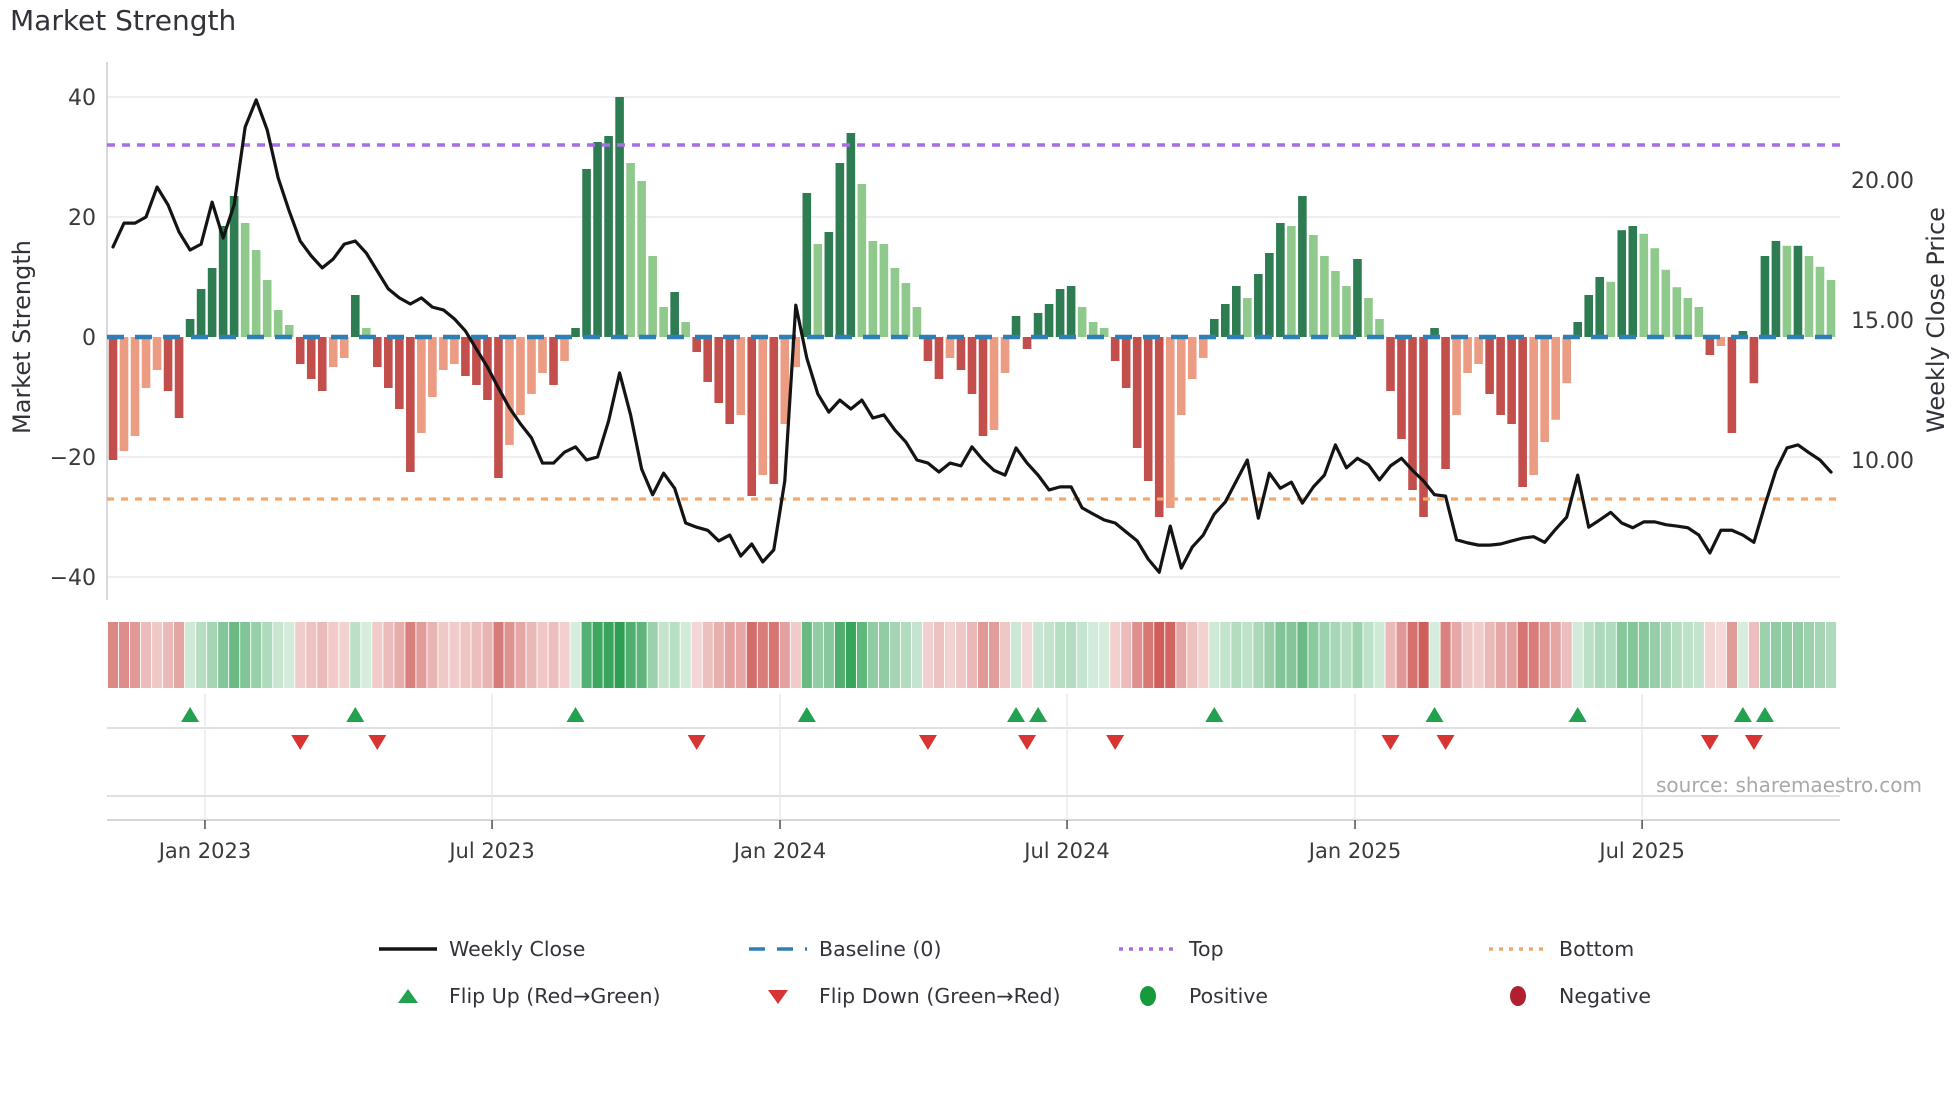 The width and height of the screenshot is (1960, 1102). What do you see at coordinates (1789, 785) in the screenshot?
I see `svg-text: source: sharemaestro.com` at bounding box center [1789, 785].